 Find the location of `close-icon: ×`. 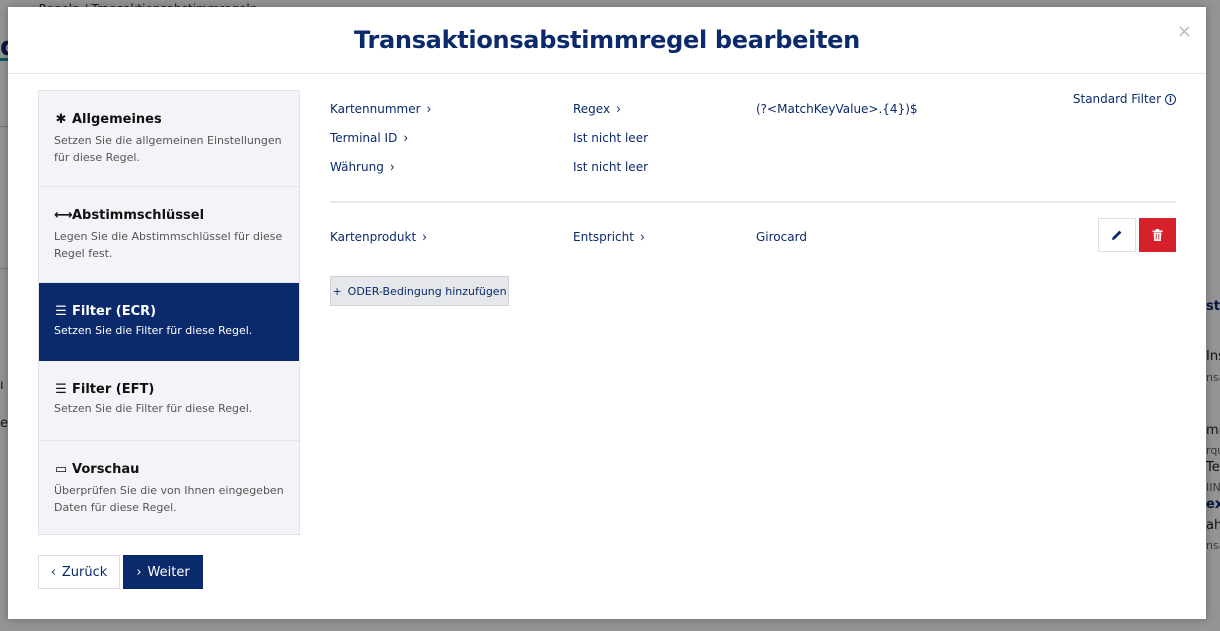

close-icon: × is located at coordinates (1184, 31).